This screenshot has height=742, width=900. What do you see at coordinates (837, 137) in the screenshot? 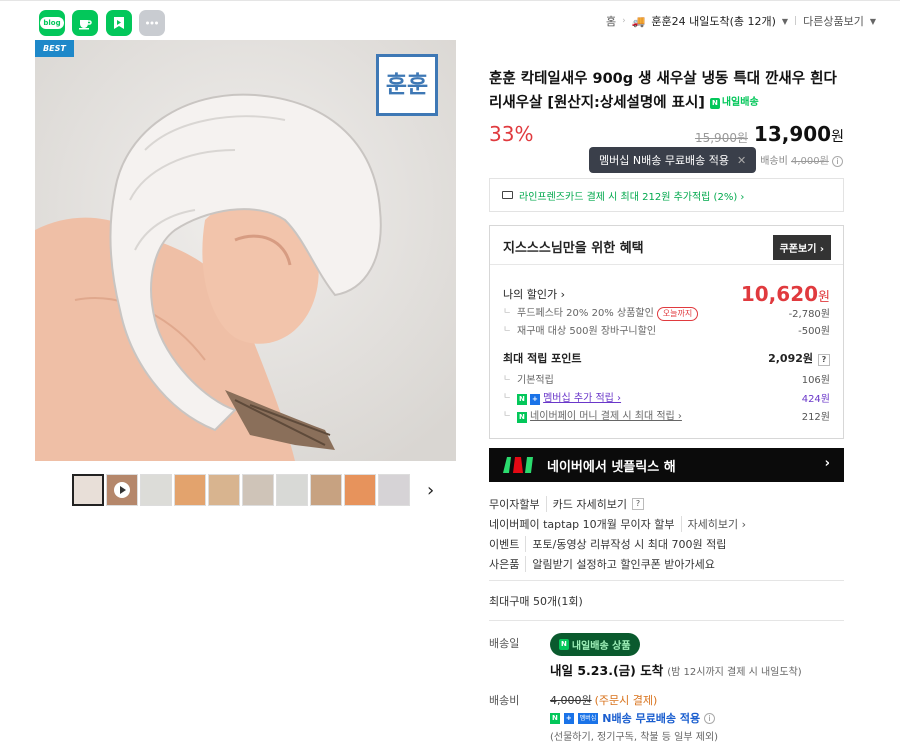
I see `sale-price-unit: 원` at bounding box center [837, 137].